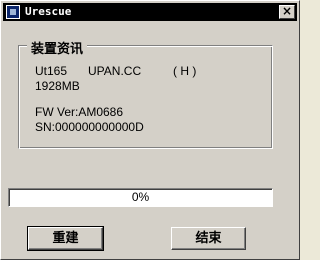 Image resolution: width=320 pixels, height=260 pixels. What do you see at coordinates (57, 47) in the screenshot?
I see `device-info-title: 装置资讯` at bounding box center [57, 47].